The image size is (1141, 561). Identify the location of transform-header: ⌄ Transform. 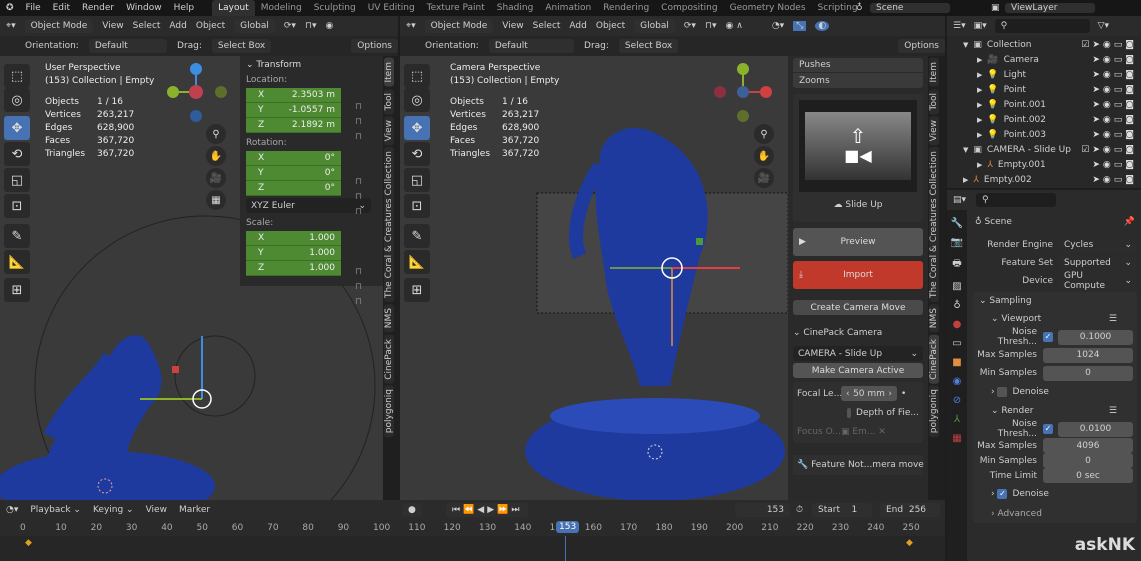
(311, 65).